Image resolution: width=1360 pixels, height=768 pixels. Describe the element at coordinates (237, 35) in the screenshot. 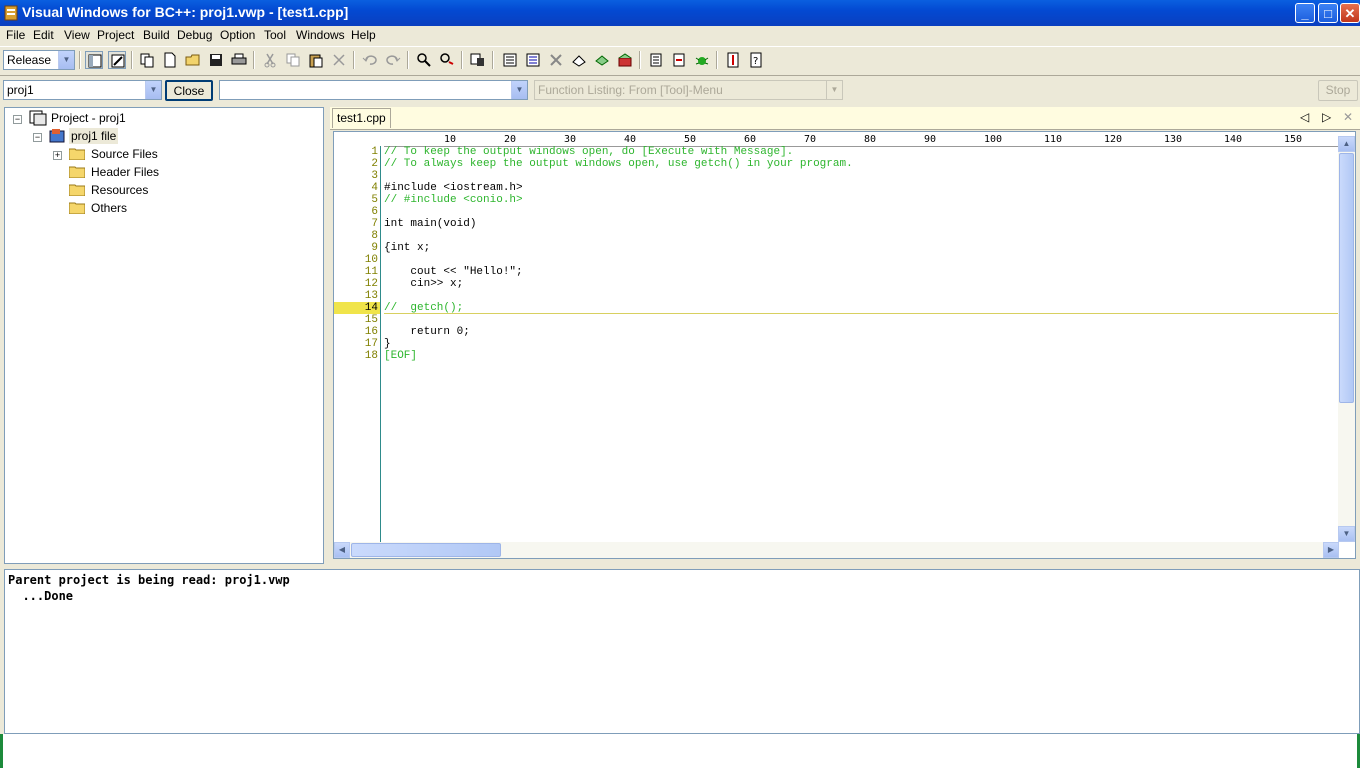

I see `menu-option: Option` at that location.